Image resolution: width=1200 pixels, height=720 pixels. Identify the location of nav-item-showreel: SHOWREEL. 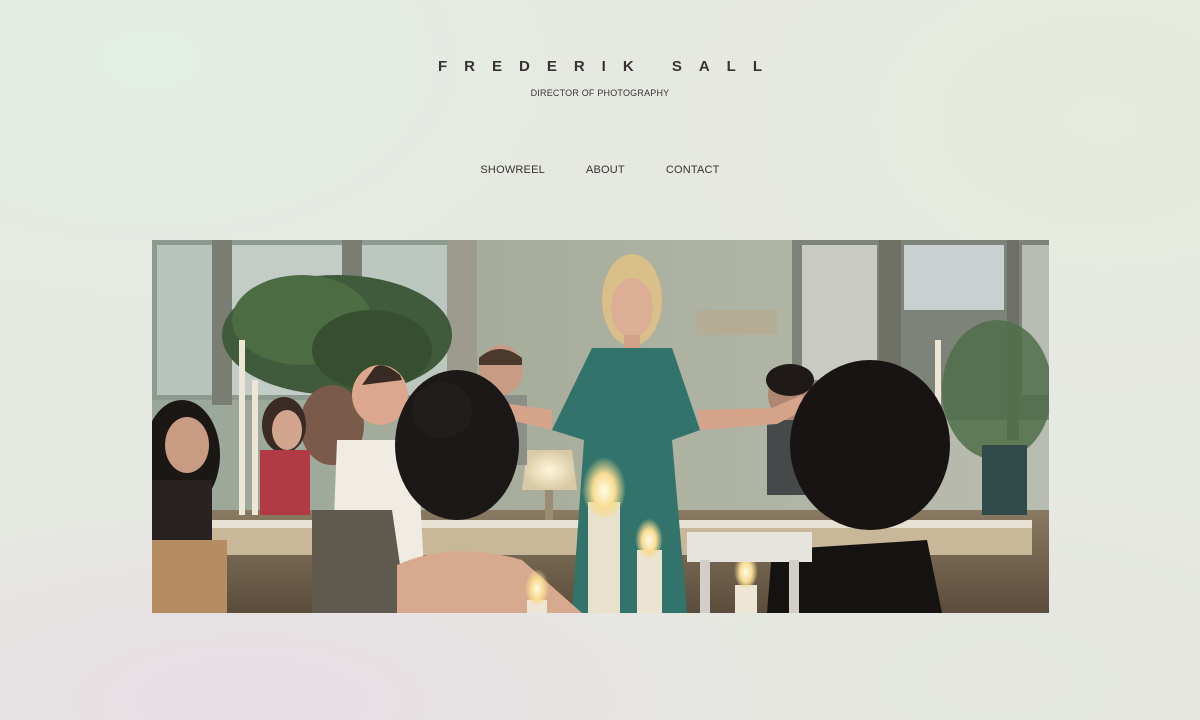
(512, 170).